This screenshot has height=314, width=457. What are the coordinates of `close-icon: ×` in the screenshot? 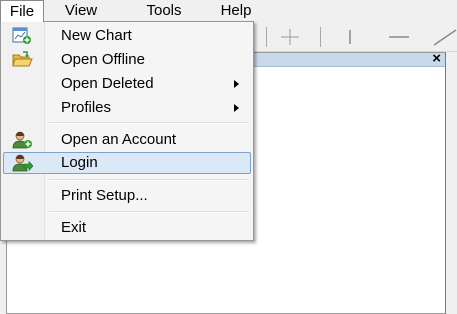 It's located at (436, 59).